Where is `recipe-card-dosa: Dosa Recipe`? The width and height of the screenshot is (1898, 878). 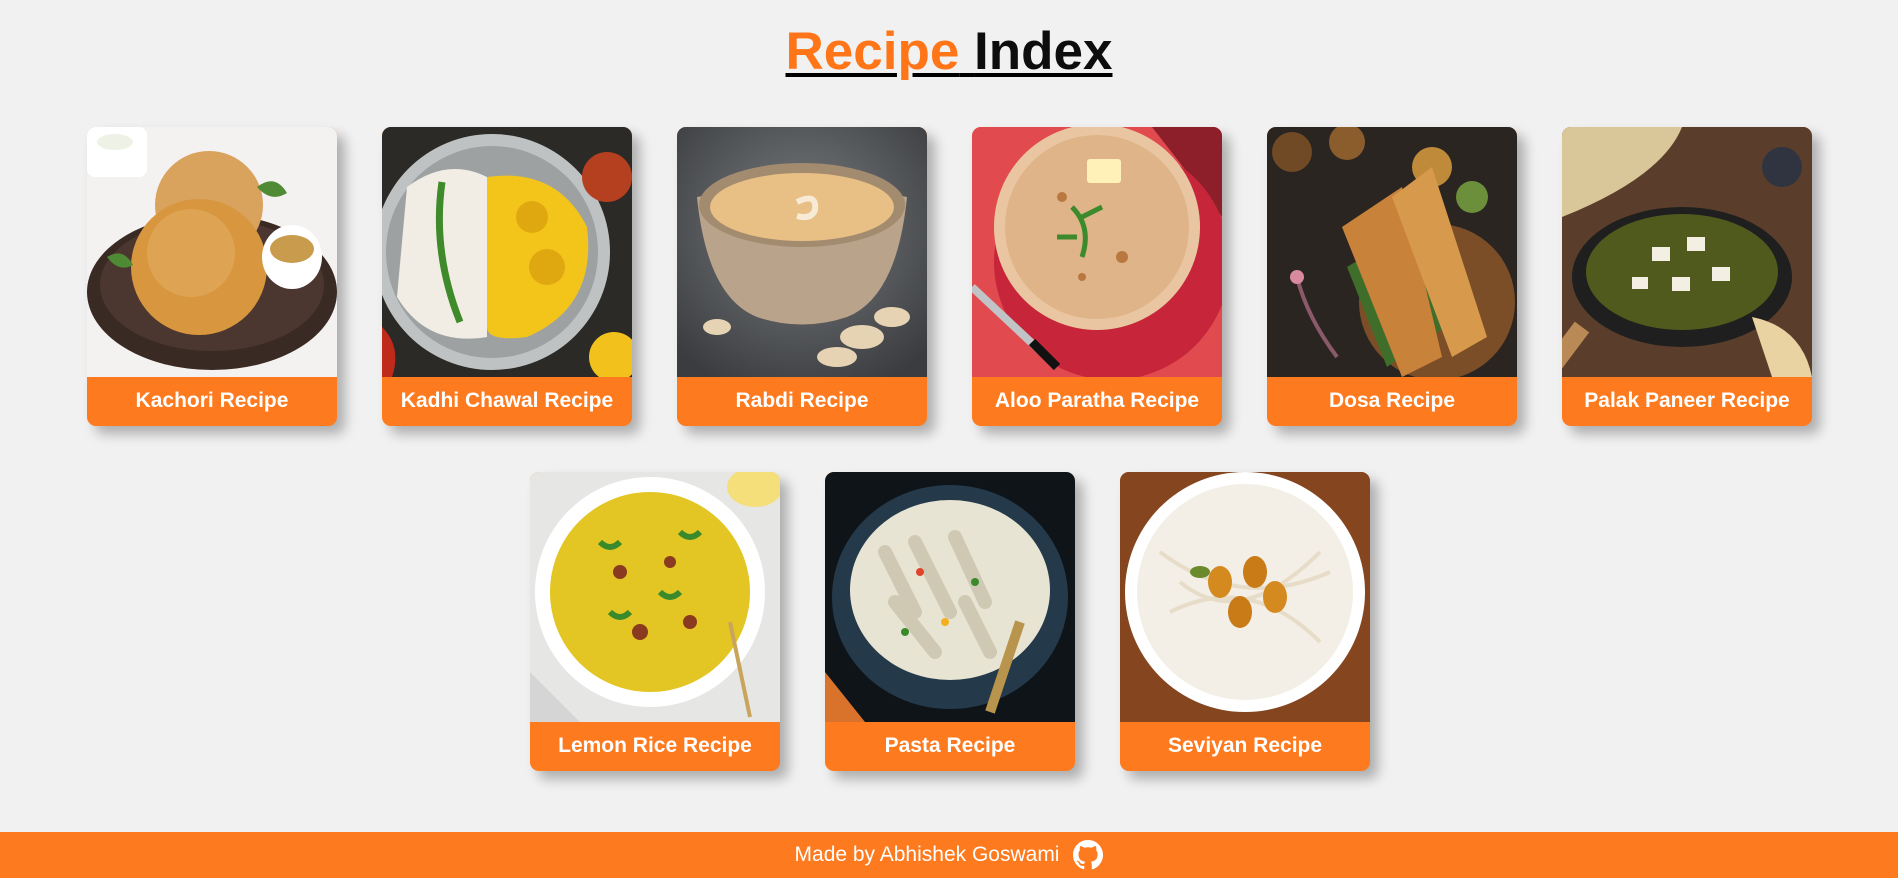
recipe-card-dosa: Dosa Recipe is located at coordinates (1392, 276).